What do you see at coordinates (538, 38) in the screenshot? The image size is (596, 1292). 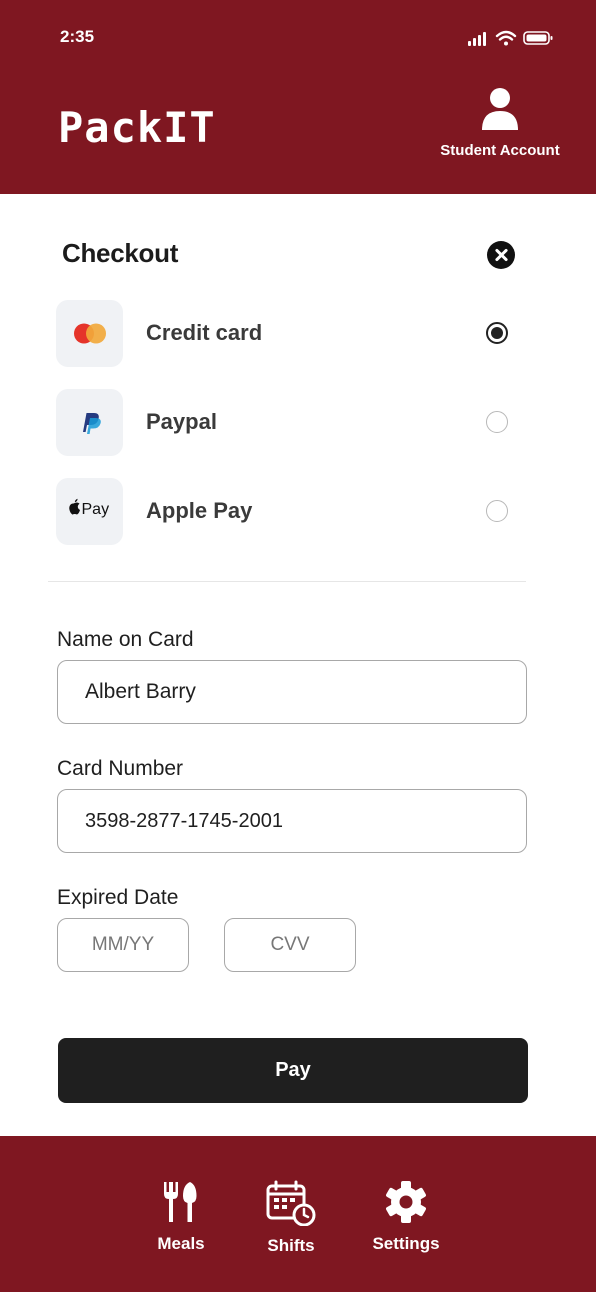 I see `battery-icon` at bounding box center [538, 38].